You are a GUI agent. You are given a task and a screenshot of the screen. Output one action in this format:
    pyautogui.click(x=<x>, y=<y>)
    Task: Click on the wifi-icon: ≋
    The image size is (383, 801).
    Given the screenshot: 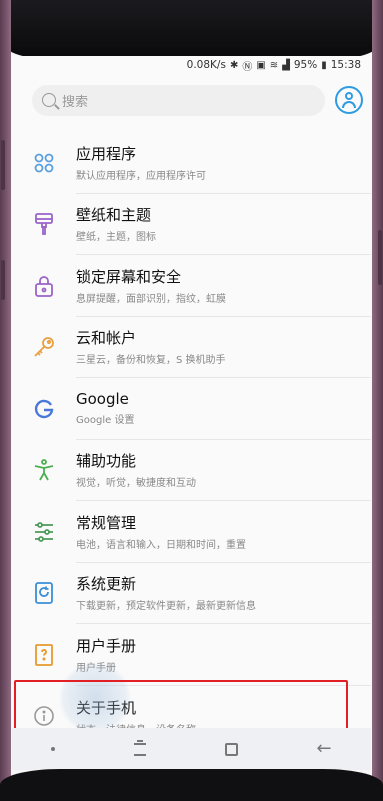 What is the action you would take?
    pyautogui.click(x=274, y=65)
    